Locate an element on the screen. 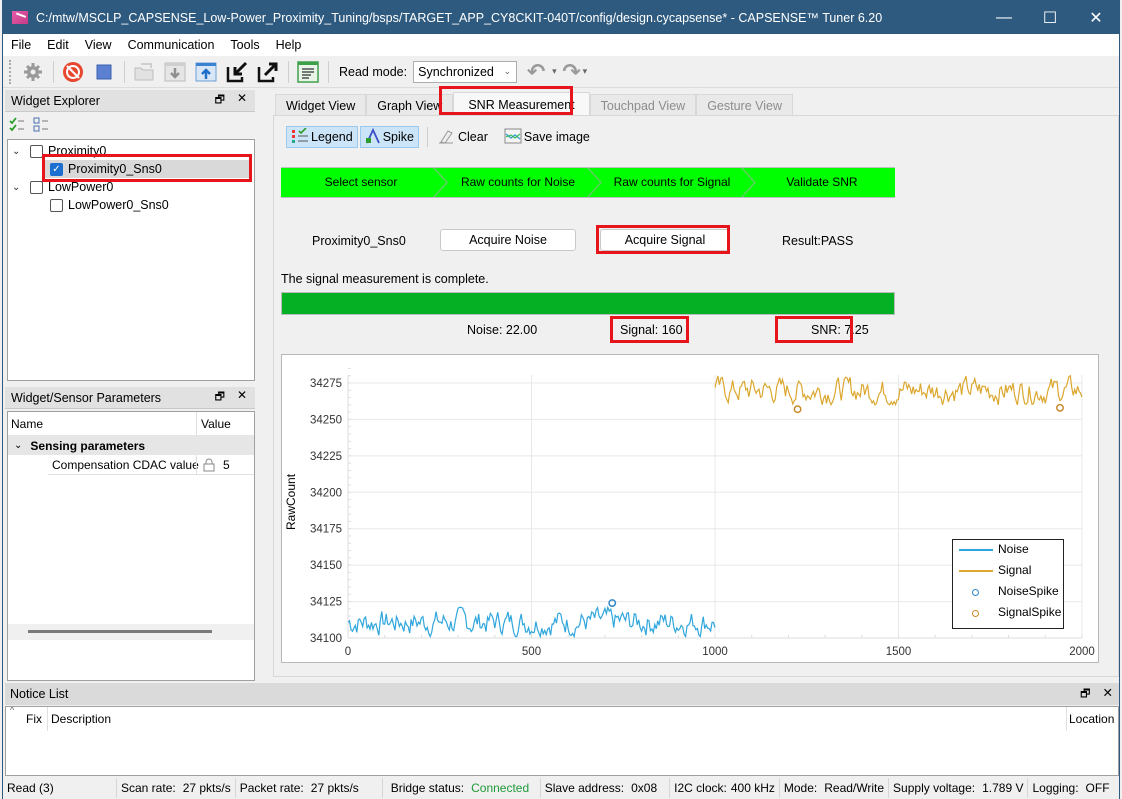 The height and width of the screenshot is (799, 1122). menu-edit: Edit is located at coordinates (58, 45).